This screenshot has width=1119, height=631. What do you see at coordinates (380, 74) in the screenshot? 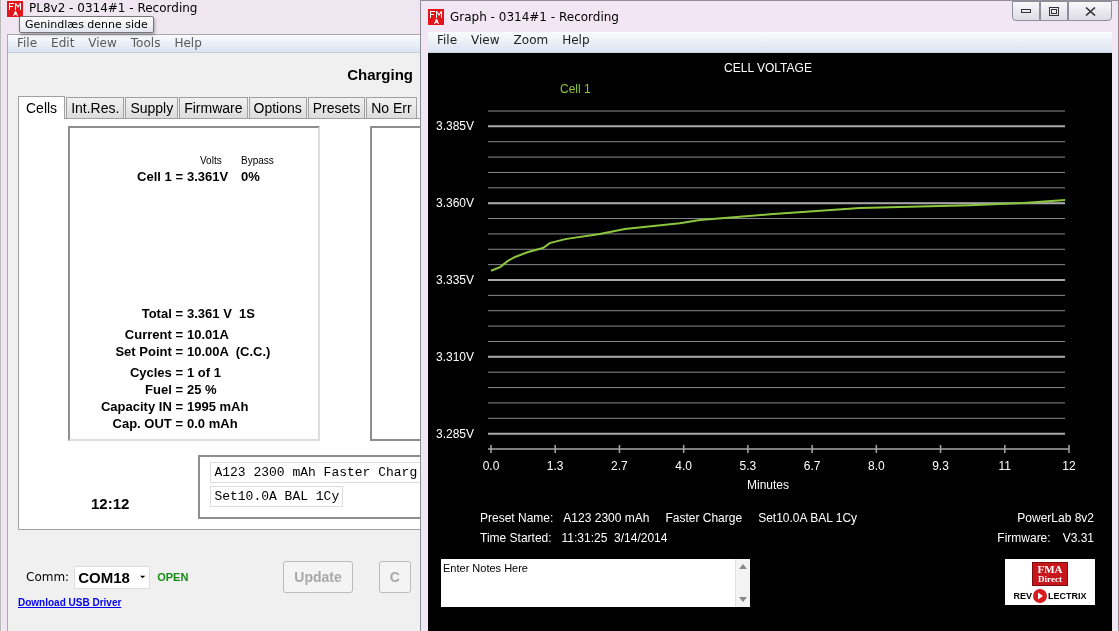
I see `status-label: Charging` at bounding box center [380, 74].